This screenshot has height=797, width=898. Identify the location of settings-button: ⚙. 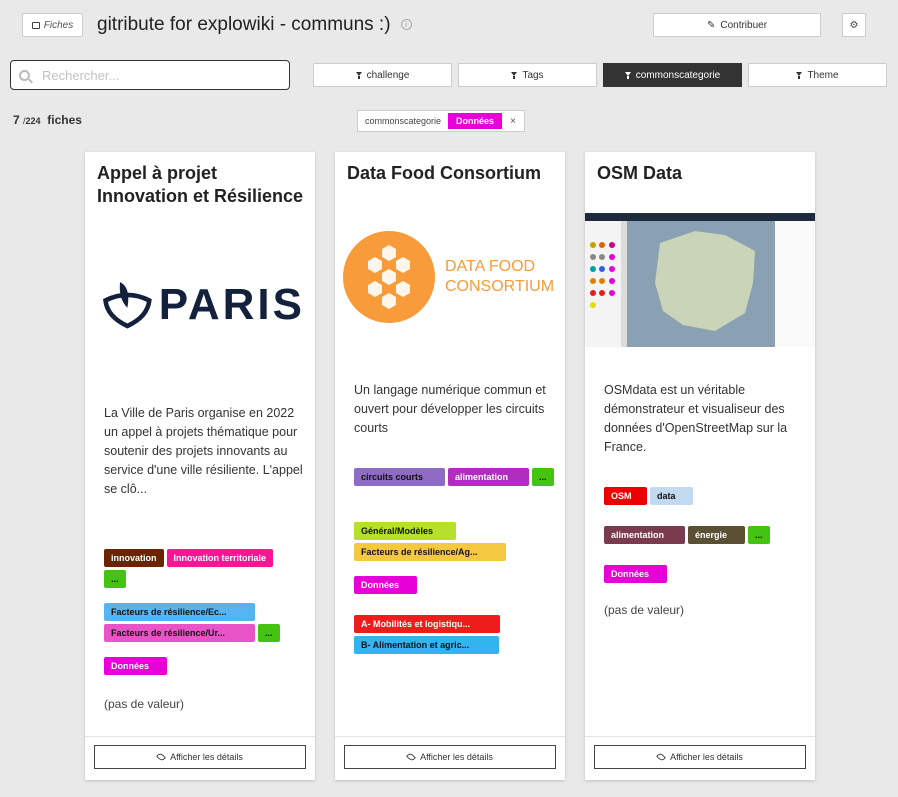
(854, 25).